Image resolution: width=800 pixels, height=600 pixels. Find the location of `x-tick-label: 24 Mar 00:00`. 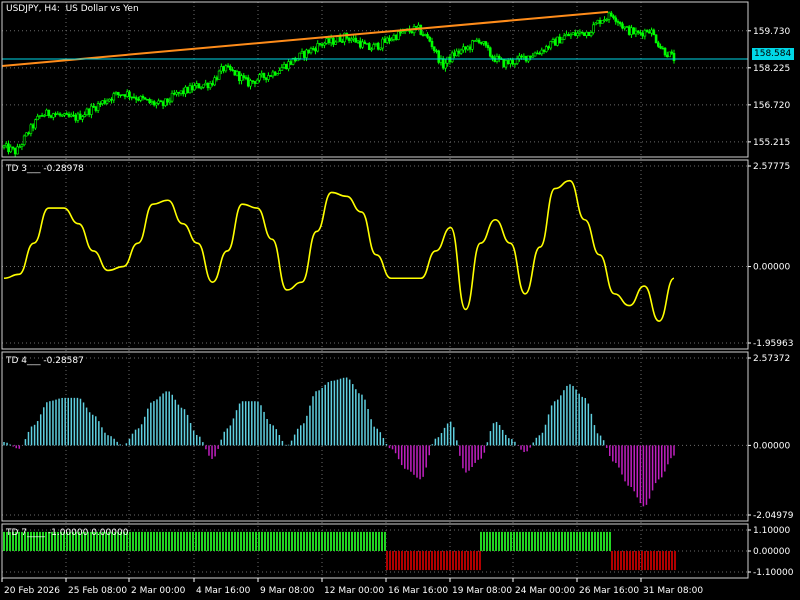

x-tick-label: 24 Mar 00:00 is located at coordinates (545, 591).